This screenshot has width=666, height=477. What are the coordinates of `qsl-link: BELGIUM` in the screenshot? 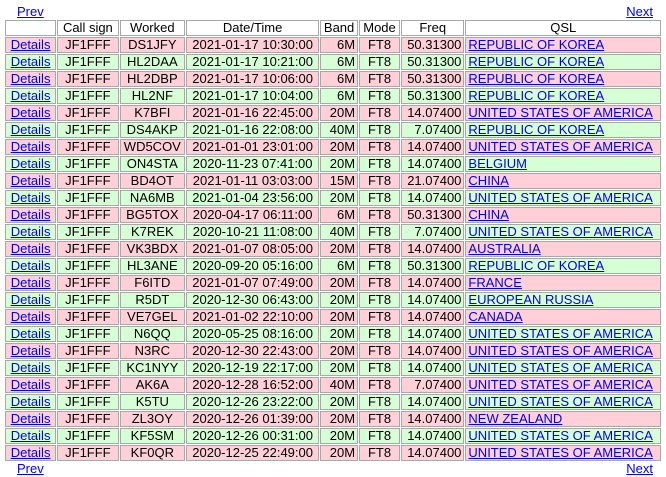 It's located at (497, 164).